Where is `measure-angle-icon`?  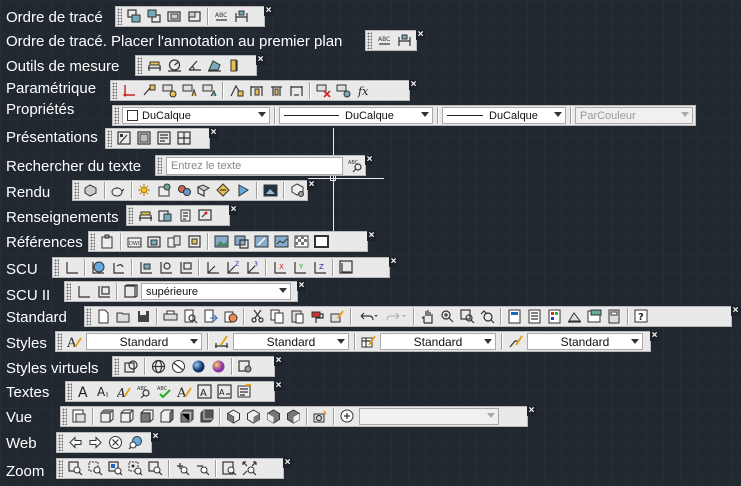
measure-angle-icon is located at coordinates (194, 65).